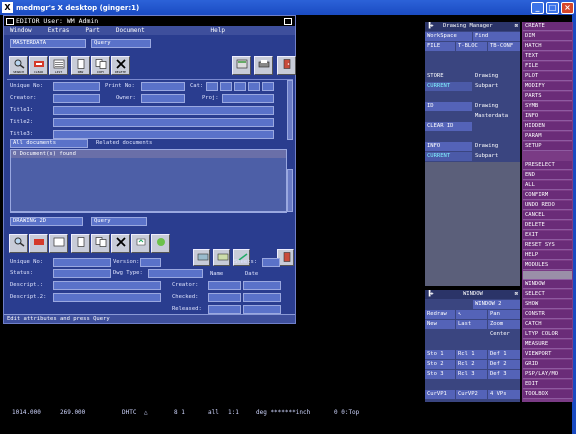  Describe the element at coordinates (547, 76) in the screenshot. I see `cmd-plot: PLOT` at that location.